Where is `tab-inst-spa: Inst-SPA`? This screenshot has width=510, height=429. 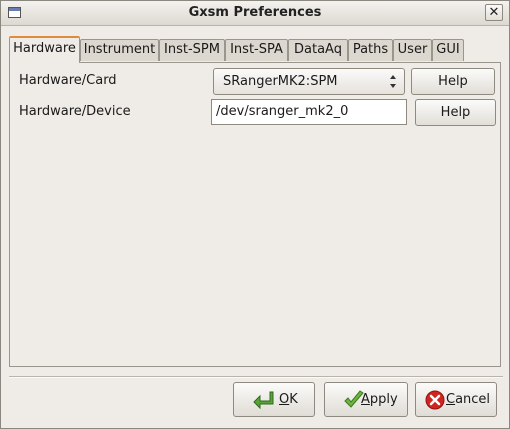 tab-inst-spa: Inst-SPA is located at coordinates (256, 50).